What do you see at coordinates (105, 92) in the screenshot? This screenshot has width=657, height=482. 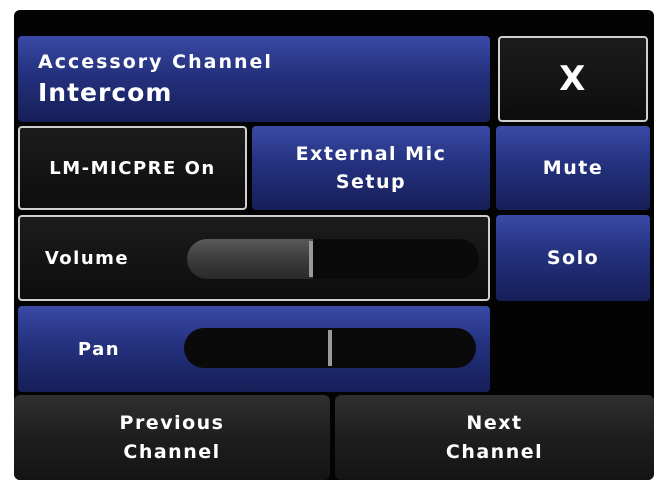 I see `channel-name: Intercom` at bounding box center [105, 92].